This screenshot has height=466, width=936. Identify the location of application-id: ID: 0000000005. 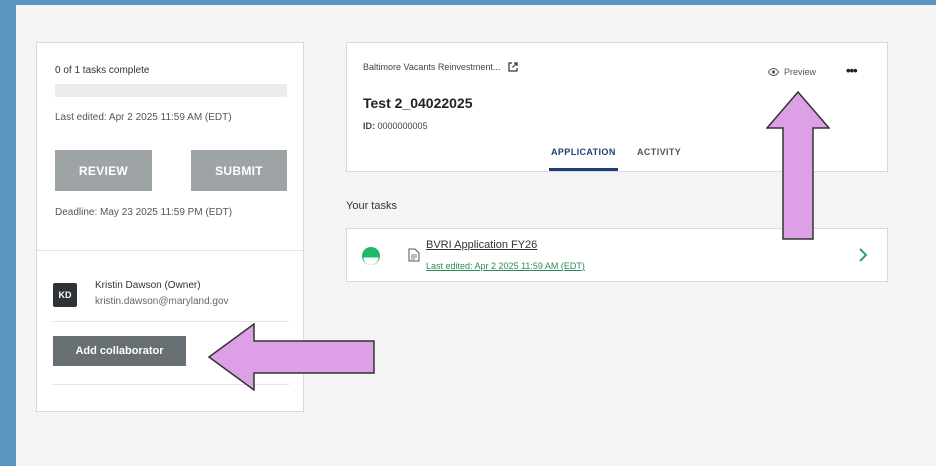
(395, 126).